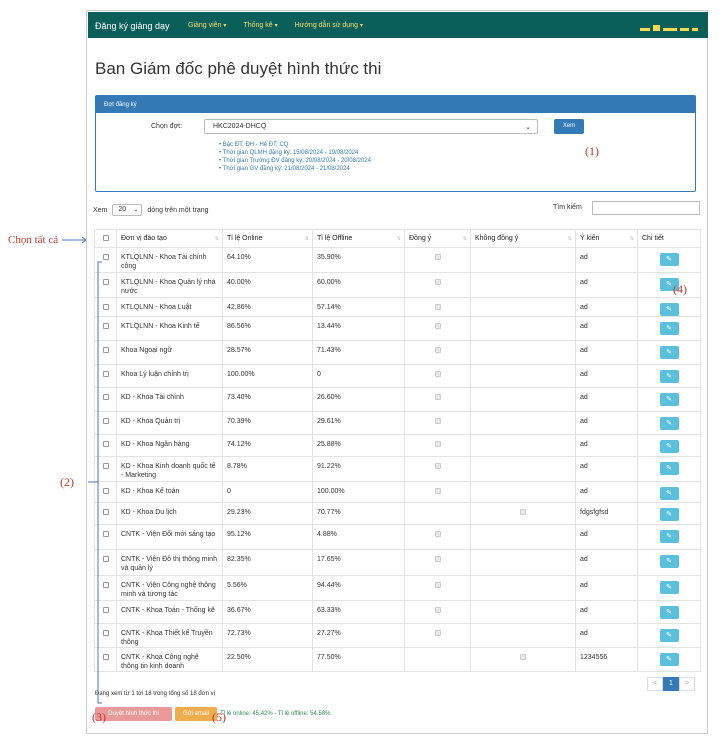 This screenshot has width=727, height=743. I want to click on row-agree-cell, so click(437, 612).